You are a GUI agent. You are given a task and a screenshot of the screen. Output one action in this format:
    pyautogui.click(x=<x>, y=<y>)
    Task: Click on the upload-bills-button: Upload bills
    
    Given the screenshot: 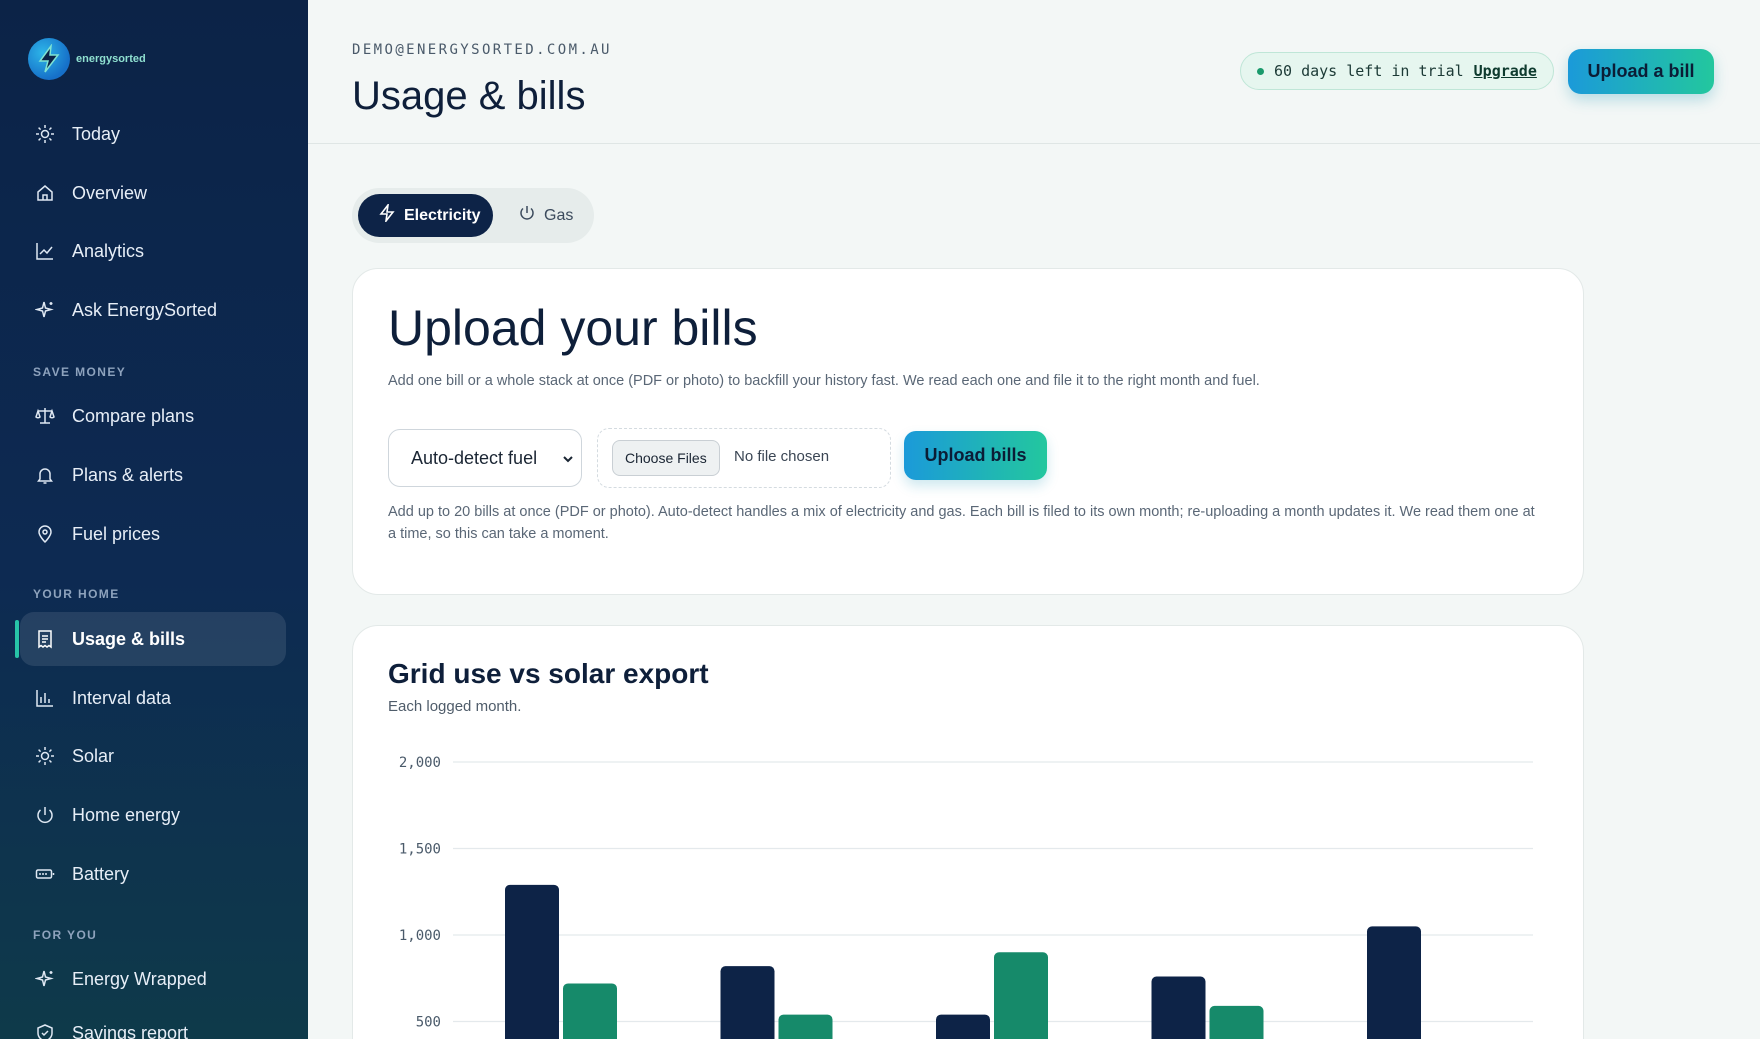 What is the action you would take?
    pyautogui.click(x=975, y=455)
    